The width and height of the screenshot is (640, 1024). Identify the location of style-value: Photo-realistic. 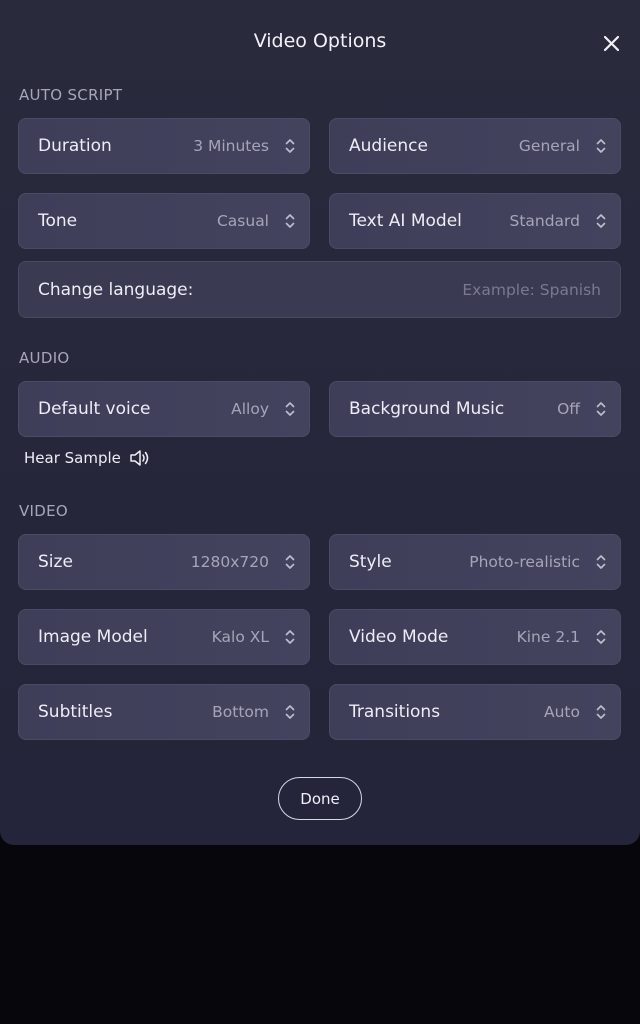
(524, 562).